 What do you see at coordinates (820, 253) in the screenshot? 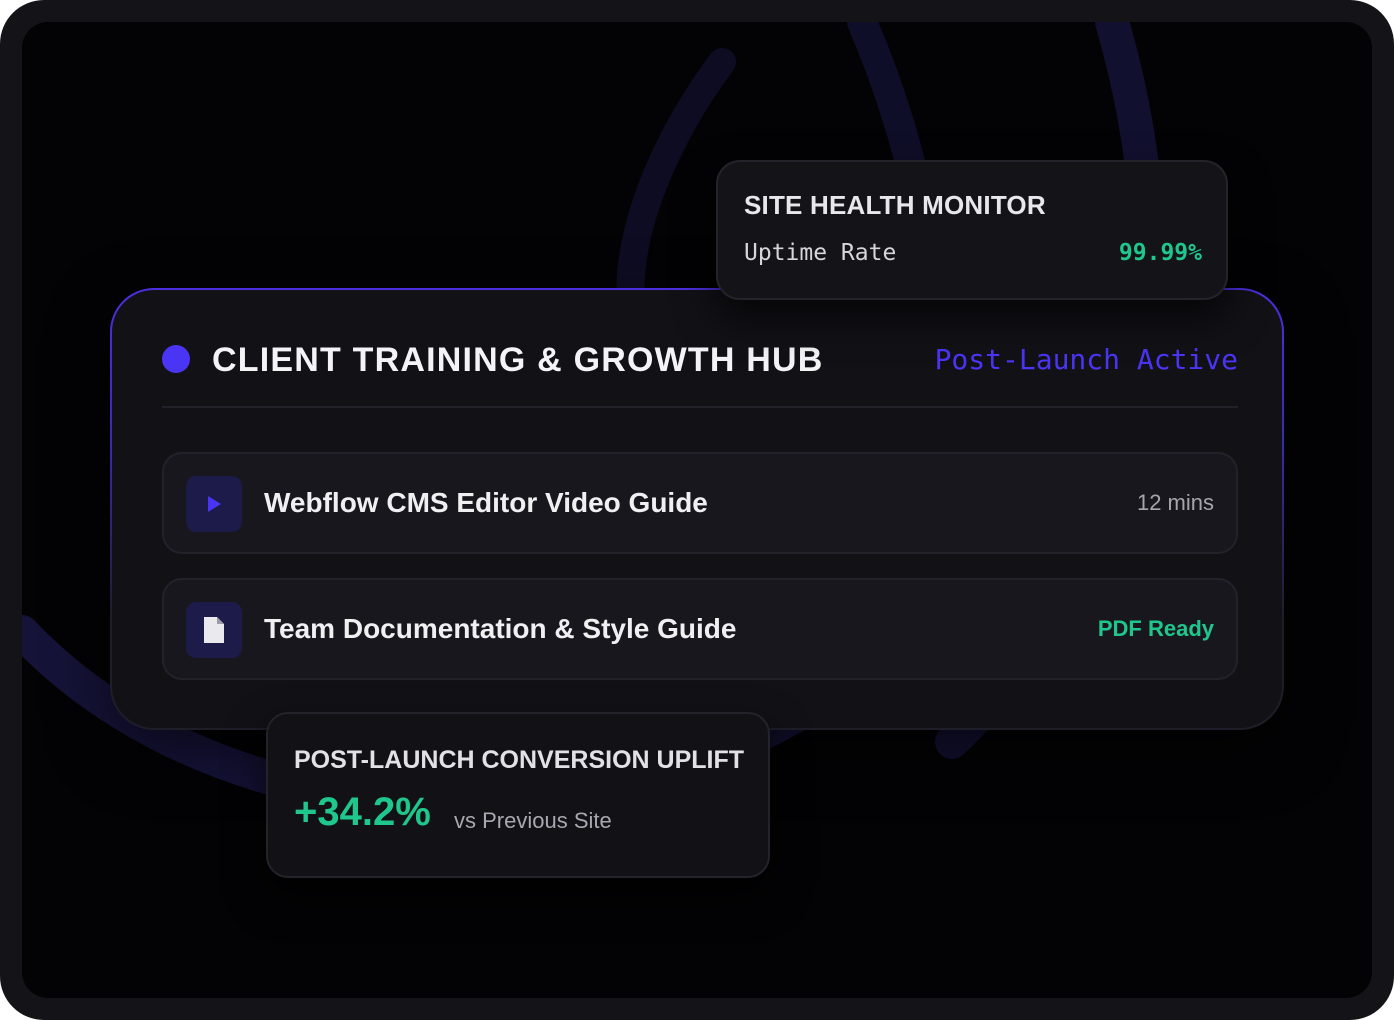
I see `uptime-label: Uptime Rate` at bounding box center [820, 253].